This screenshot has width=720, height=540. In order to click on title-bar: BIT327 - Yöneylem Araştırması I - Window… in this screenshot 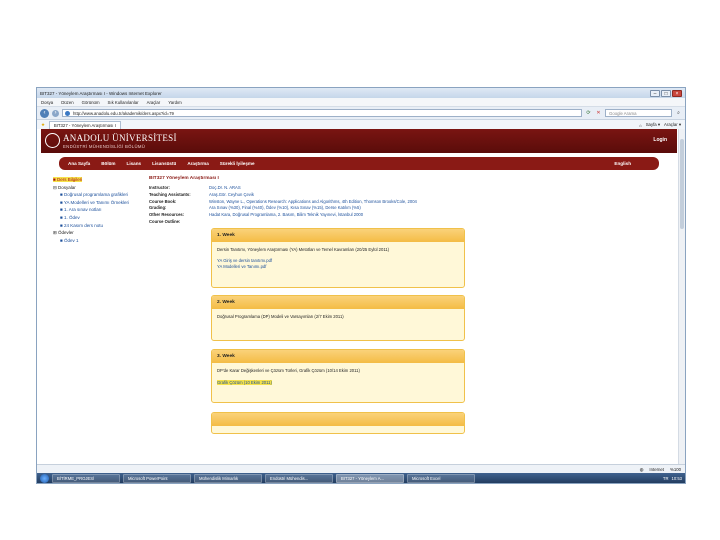, I will do `click(361, 93)`.